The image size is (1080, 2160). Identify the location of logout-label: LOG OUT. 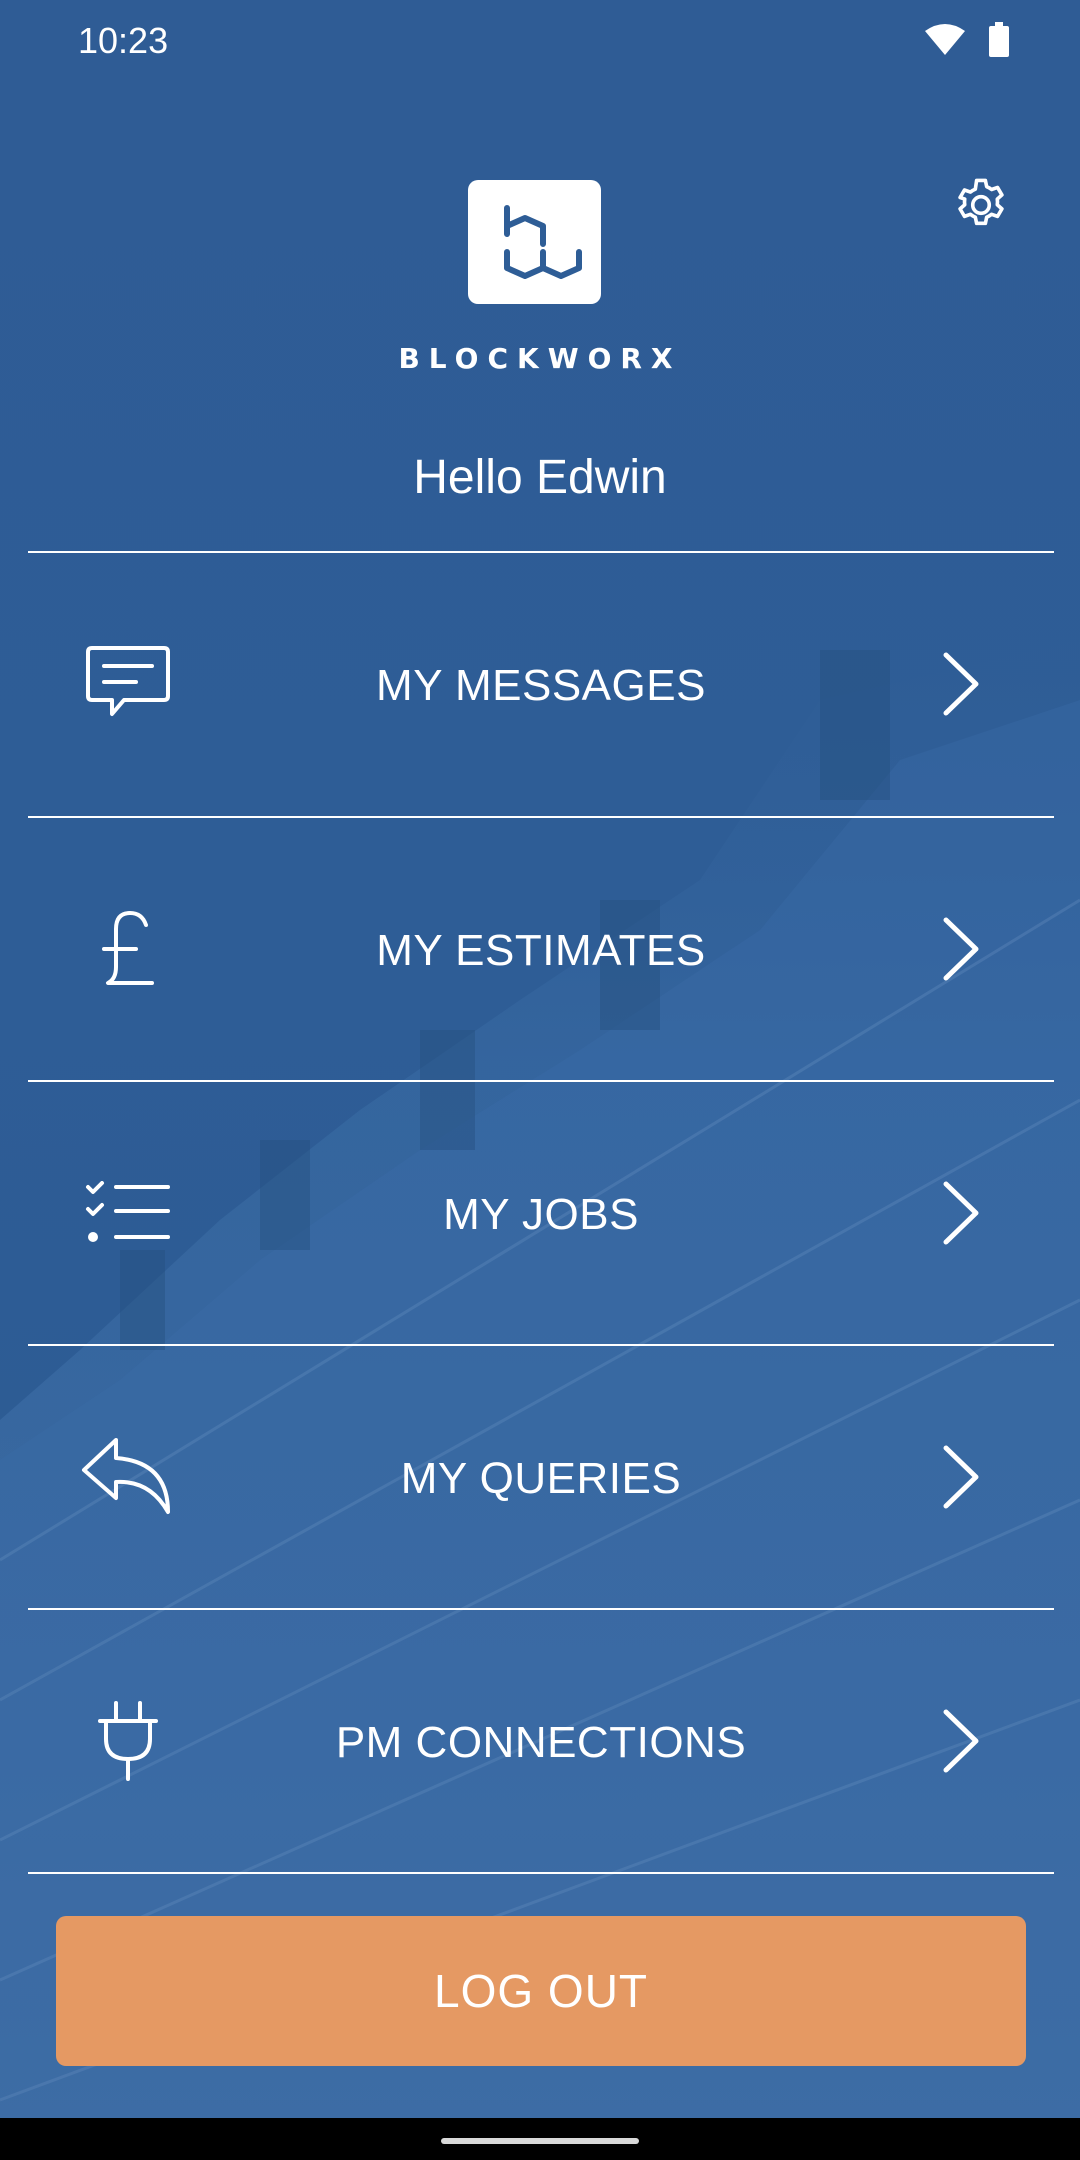
(541, 1991).